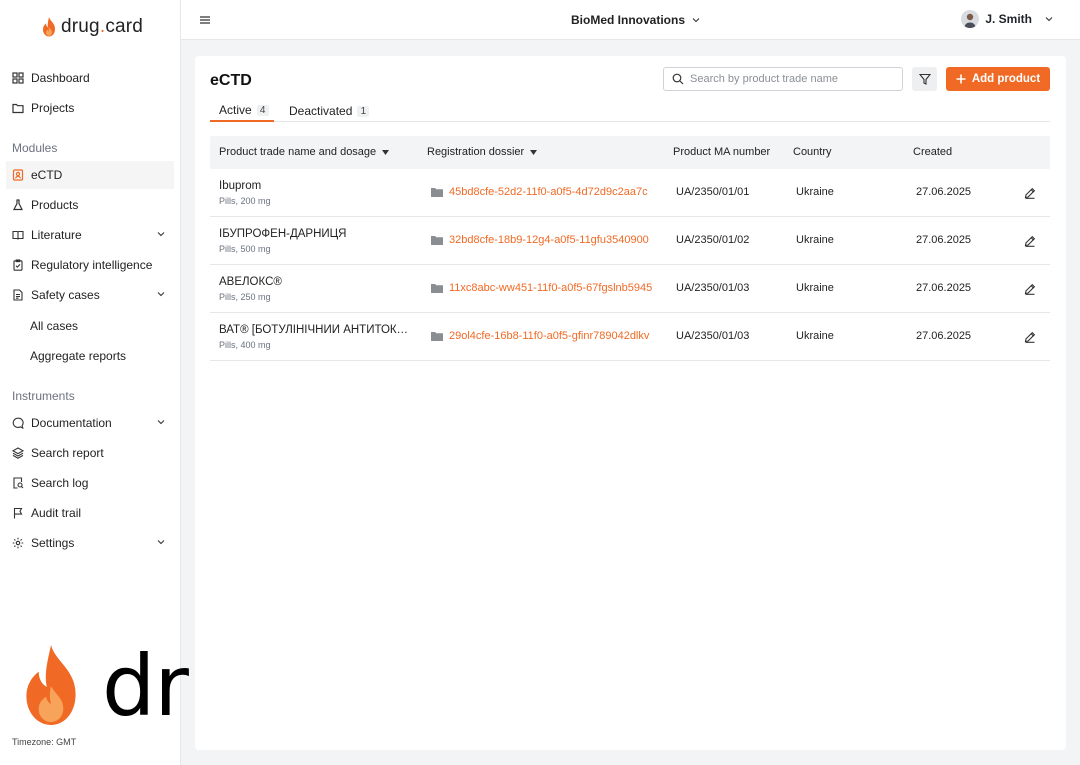  Describe the element at coordinates (551, 288) in the screenshot. I see `dossier-id: 11xc8abc-ww451-11f0-a0f5-67fgslnb5945` at that location.